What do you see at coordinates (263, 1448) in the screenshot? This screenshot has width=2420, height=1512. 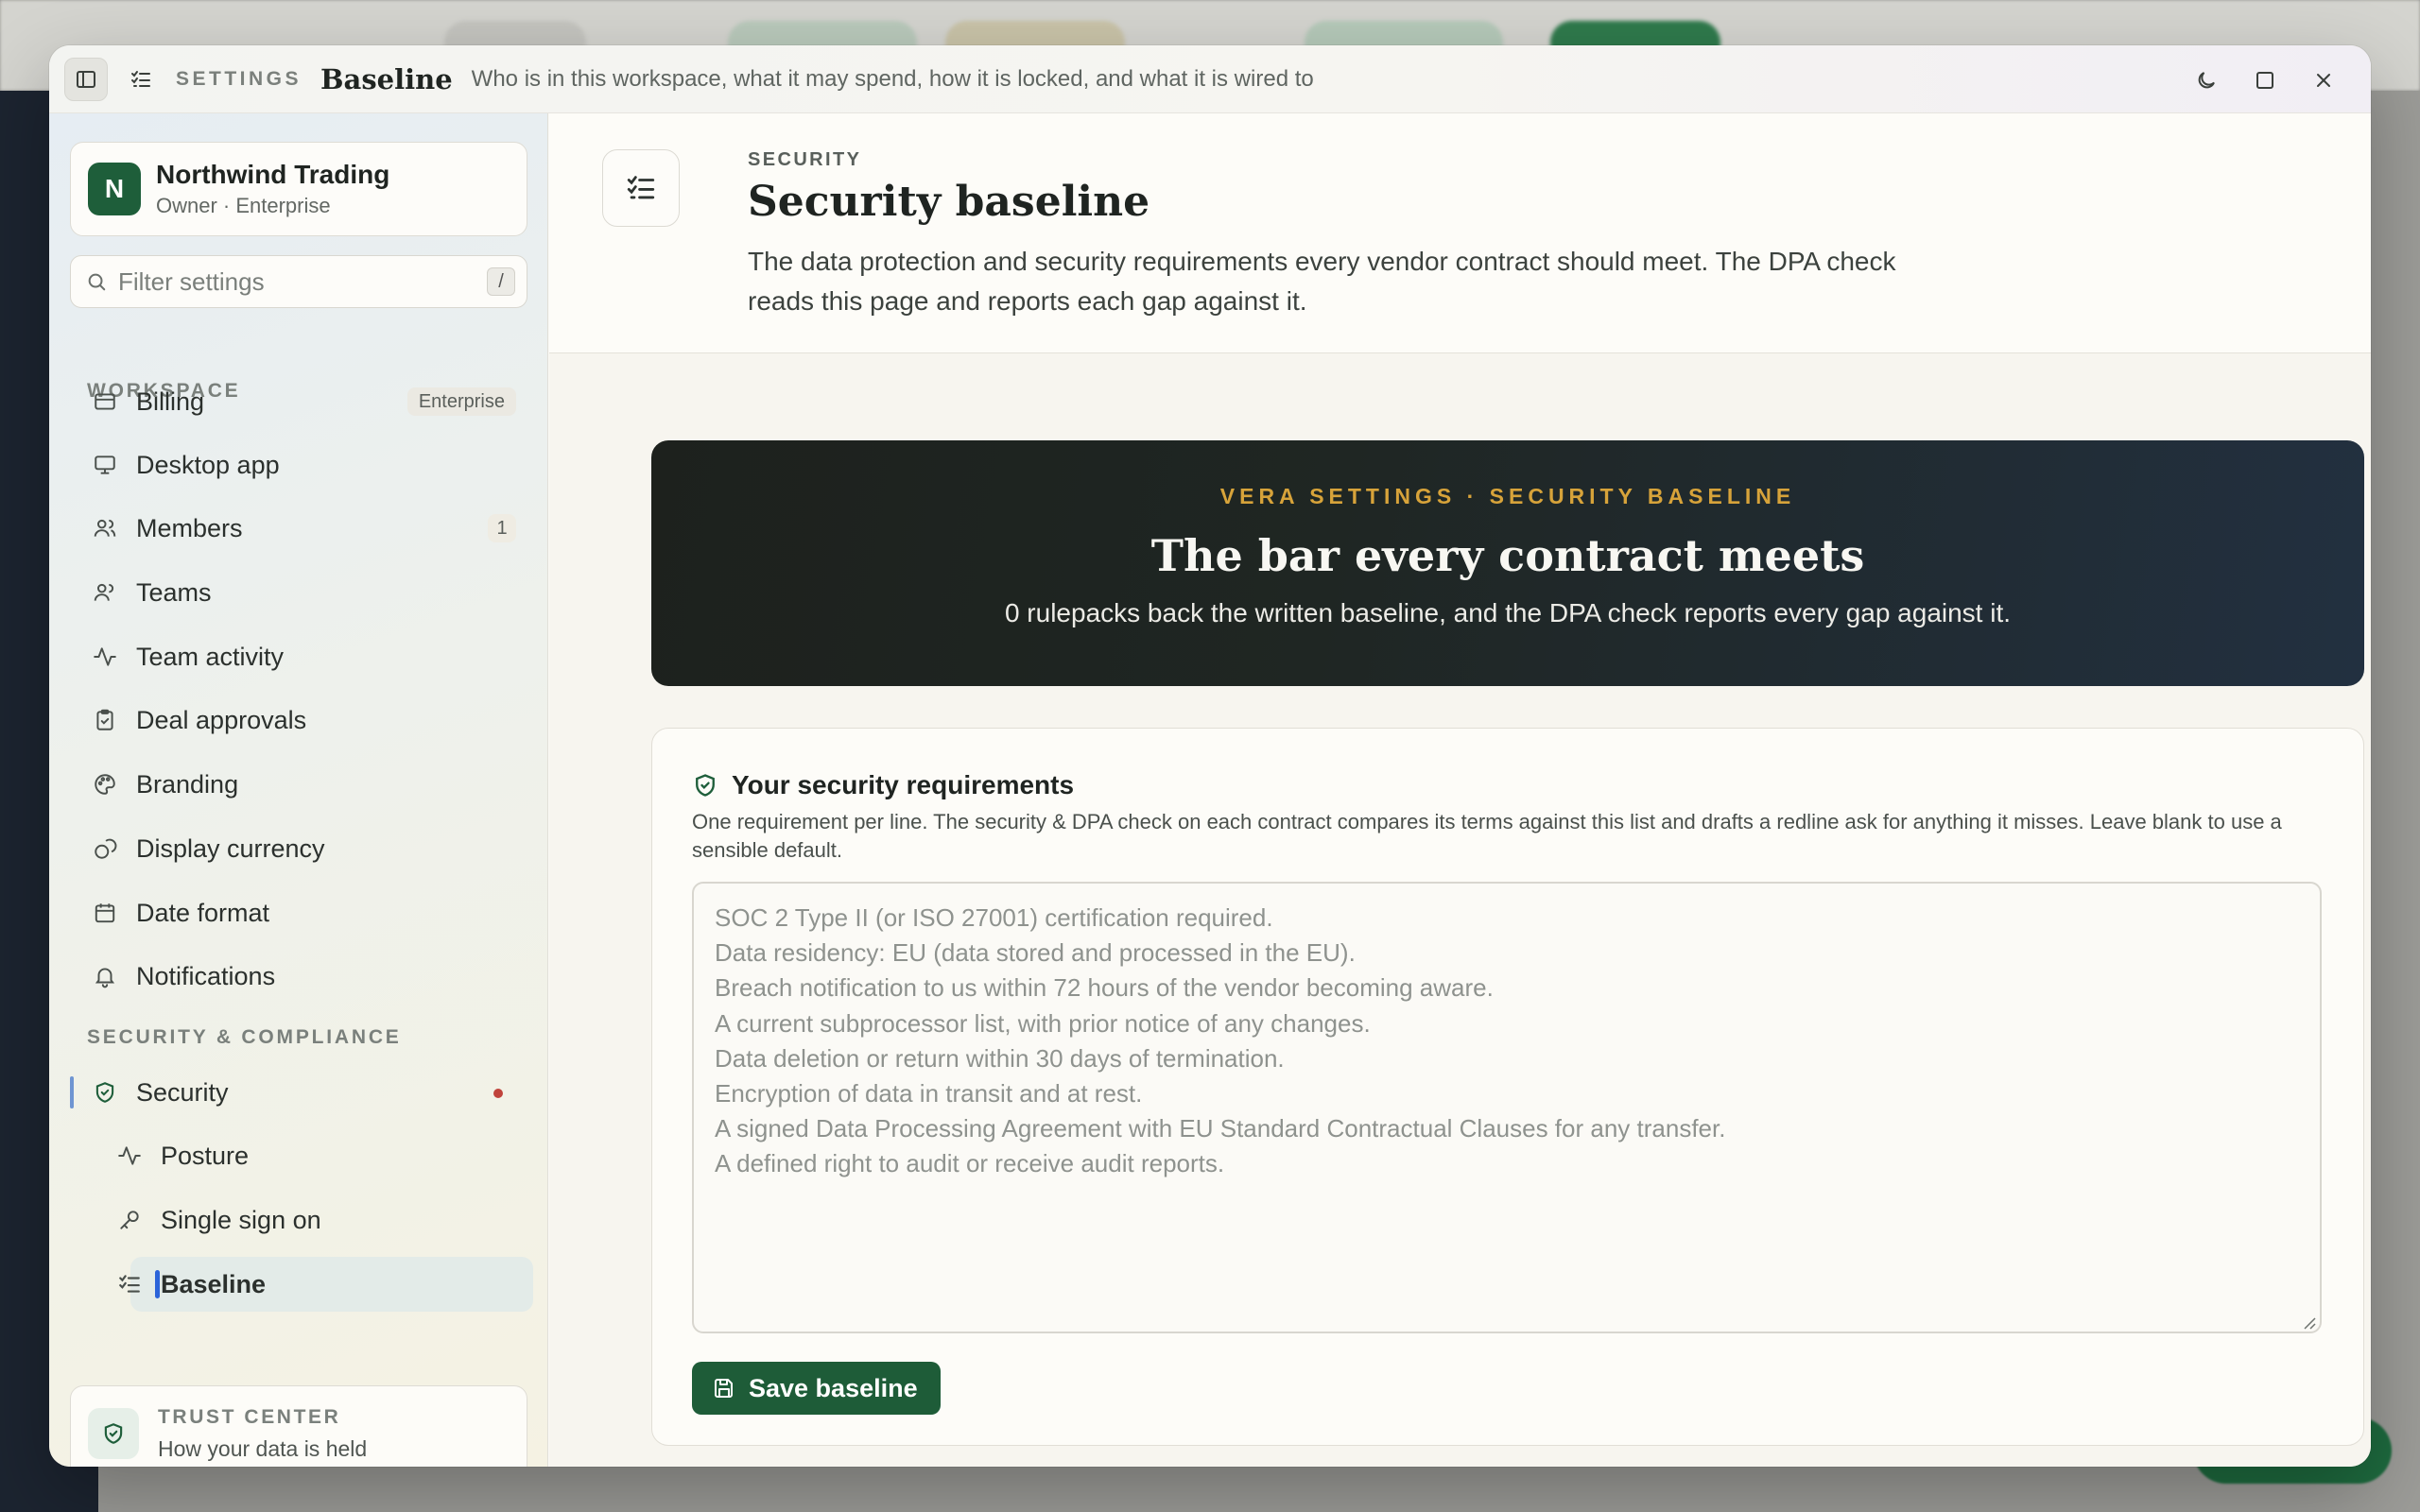 I see `trust-center-subtitle: How your data is held` at bounding box center [263, 1448].